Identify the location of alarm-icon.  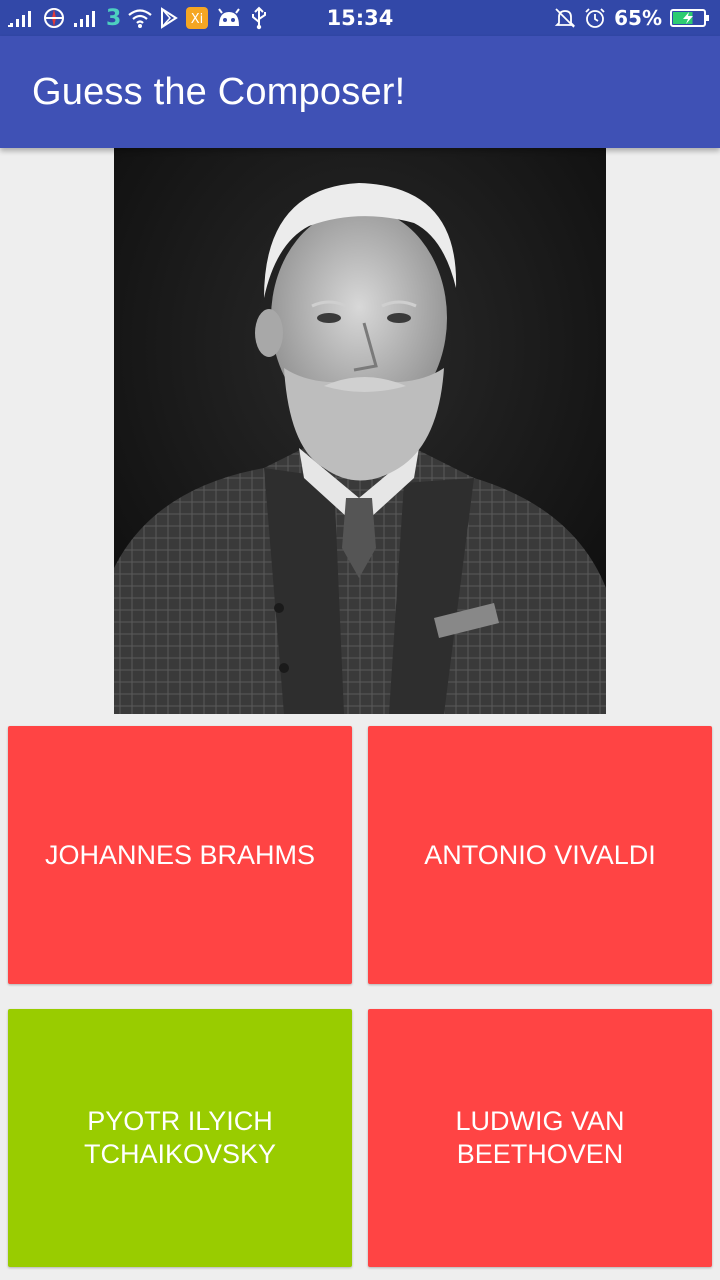
(595, 18).